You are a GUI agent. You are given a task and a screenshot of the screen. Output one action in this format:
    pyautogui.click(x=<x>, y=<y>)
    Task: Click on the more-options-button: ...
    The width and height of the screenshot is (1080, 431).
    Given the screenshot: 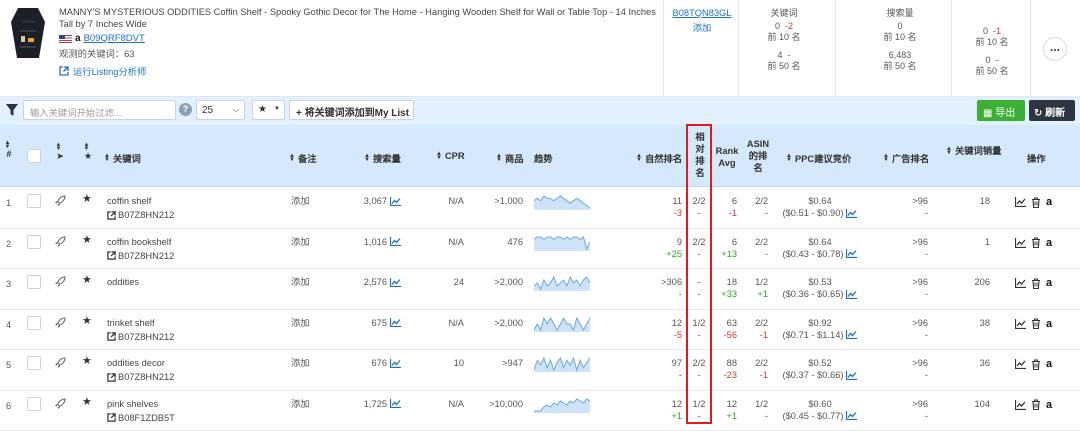 What is the action you would take?
    pyautogui.click(x=1055, y=49)
    